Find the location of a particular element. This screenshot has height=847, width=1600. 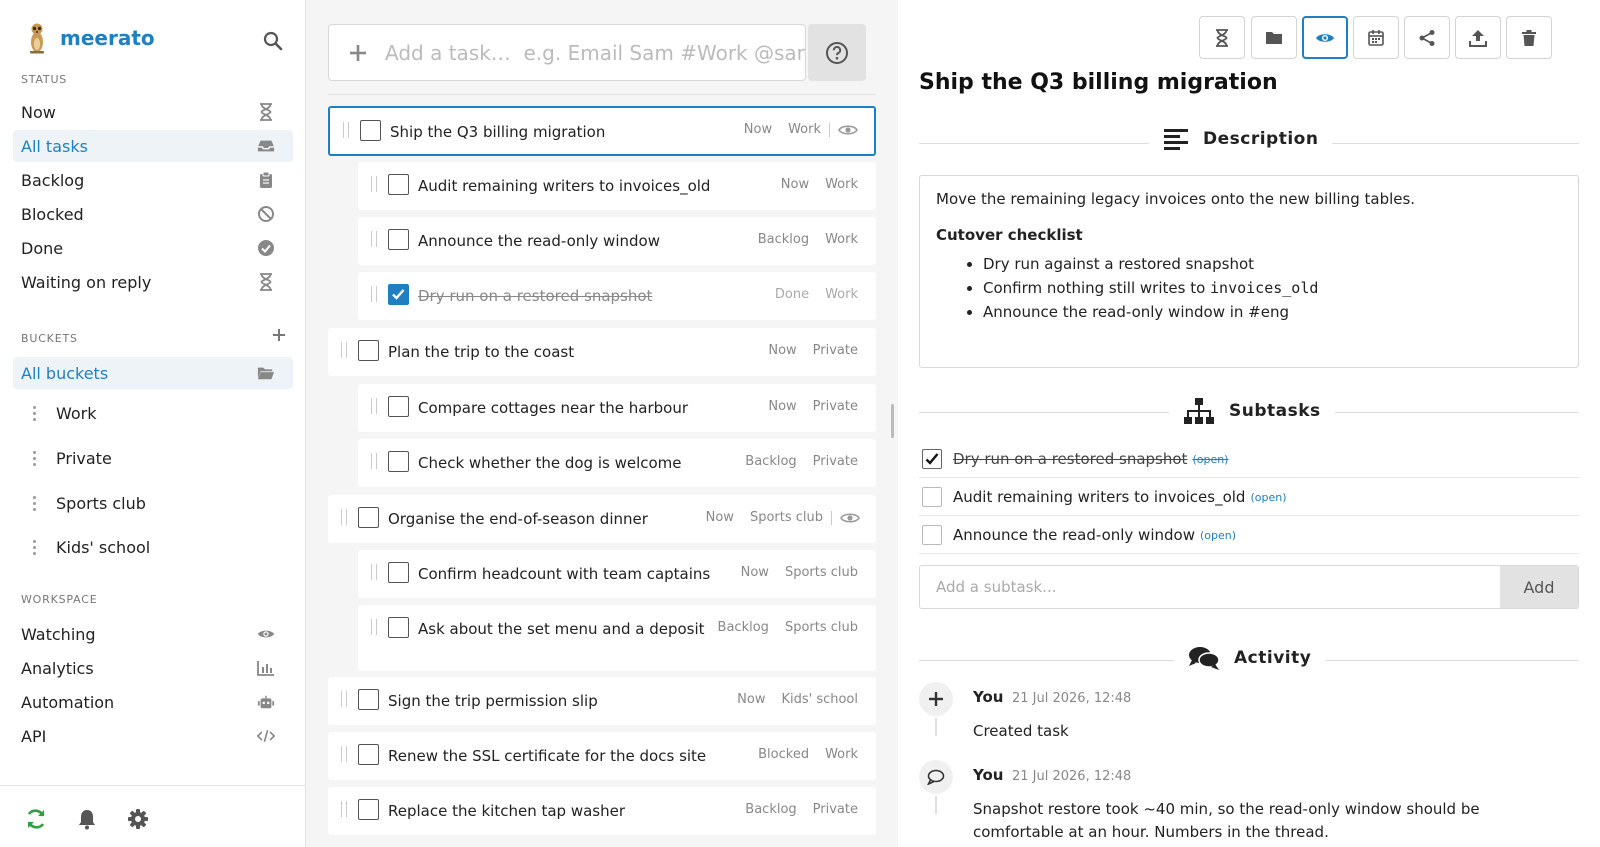

task-row: Announce the read-only window Backlog Work is located at coordinates (617, 241).